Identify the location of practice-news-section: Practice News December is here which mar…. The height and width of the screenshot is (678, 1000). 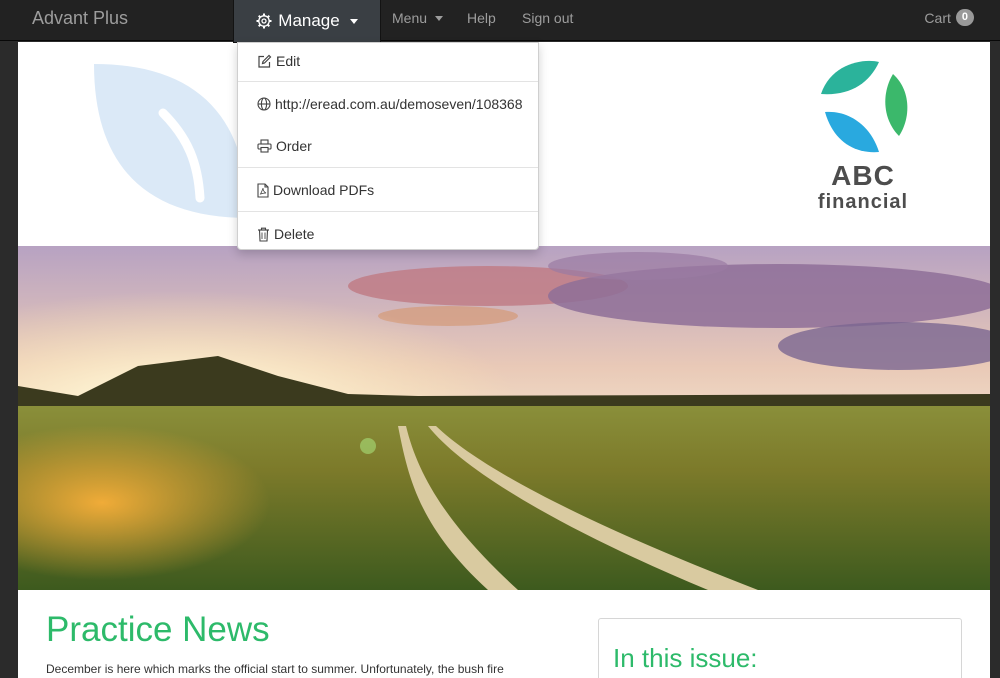
(306, 642).